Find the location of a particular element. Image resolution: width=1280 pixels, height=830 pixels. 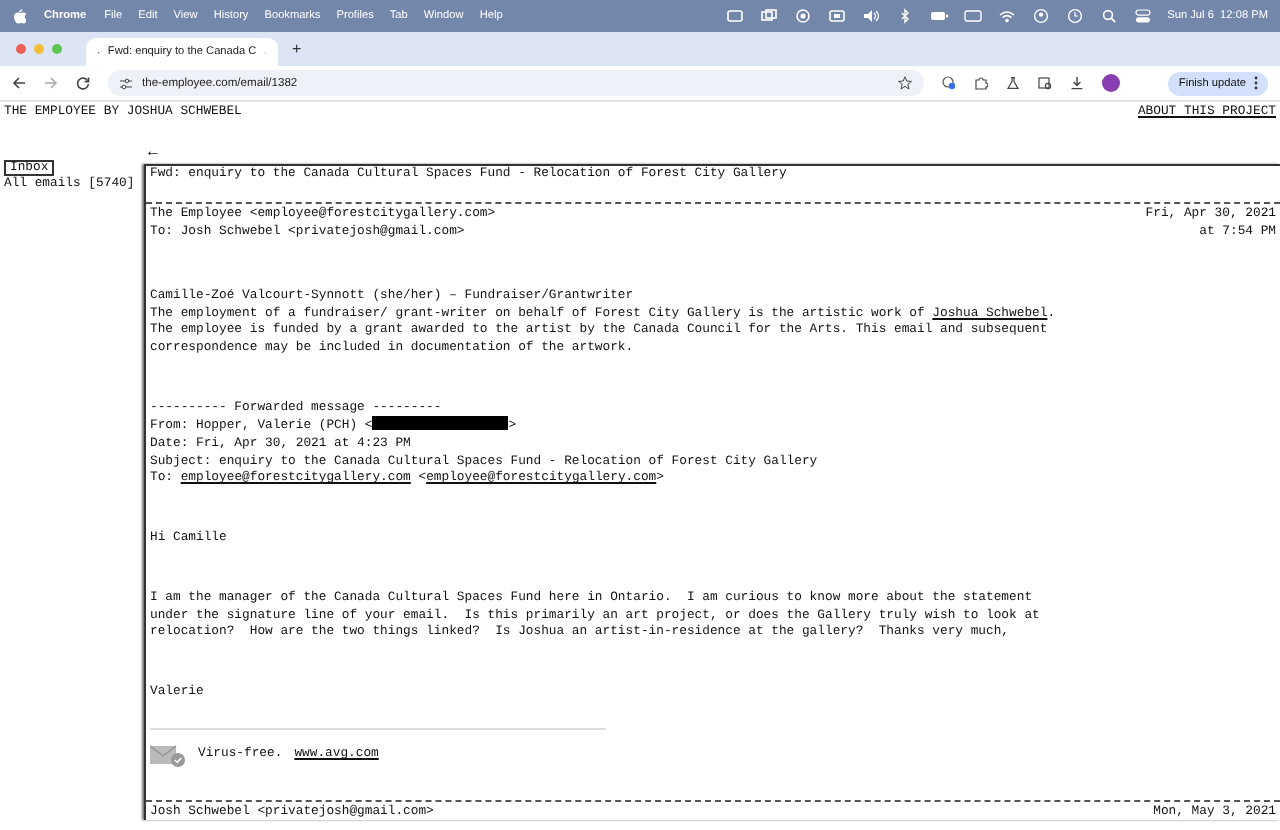

star-icon is located at coordinates (905, 83).